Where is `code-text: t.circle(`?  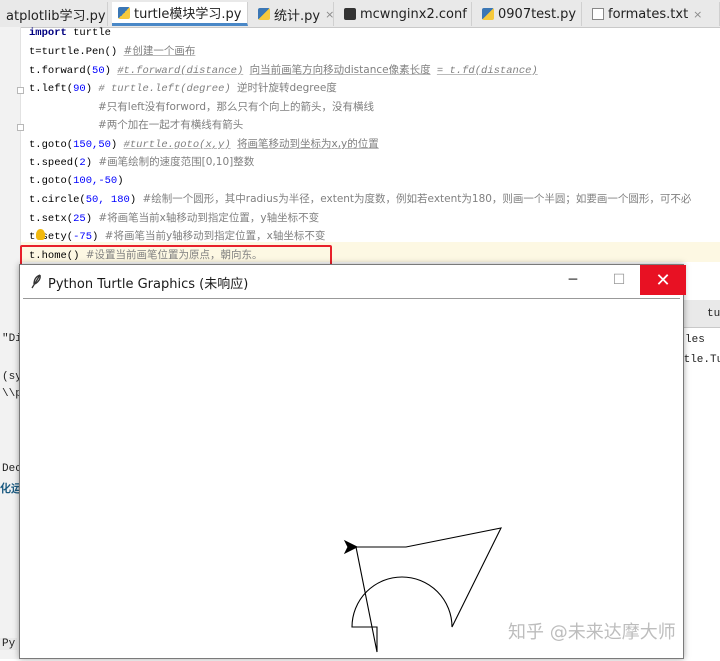 code-text: t.circle( is located at coordinates (57, 200).